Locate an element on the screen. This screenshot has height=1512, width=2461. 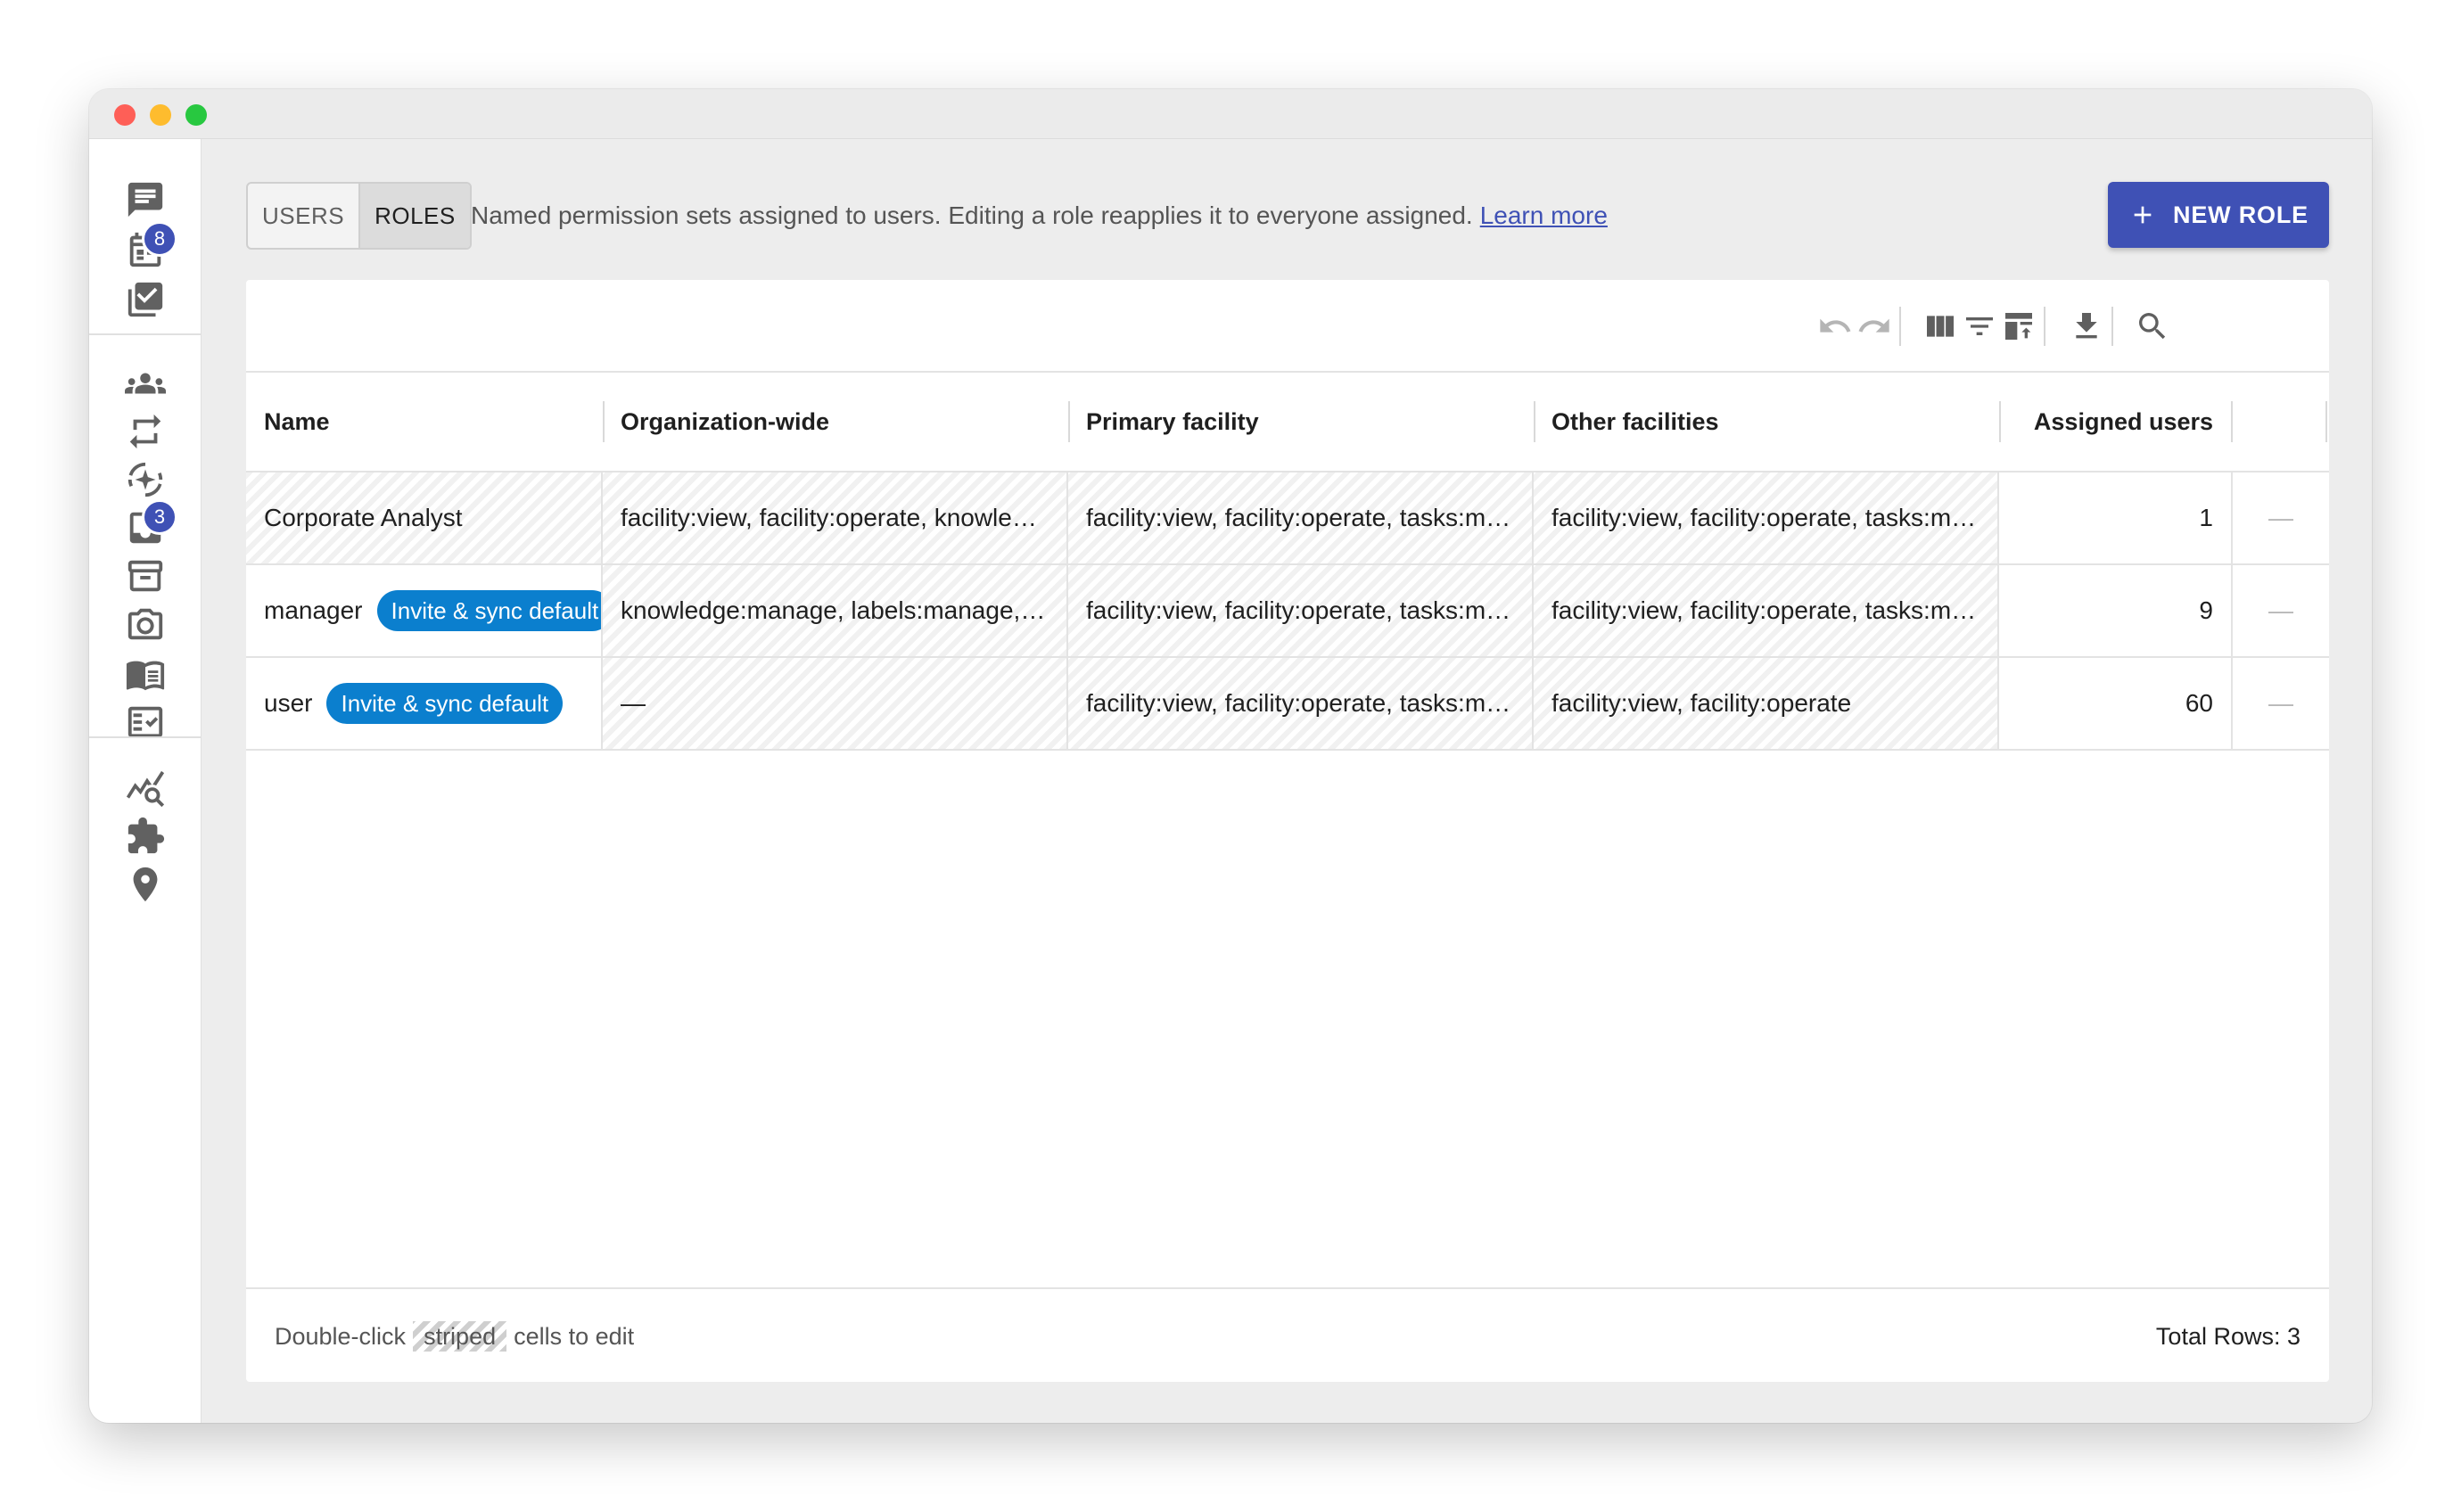
tab-roles: ROLES is located at coordinates (414, 216).